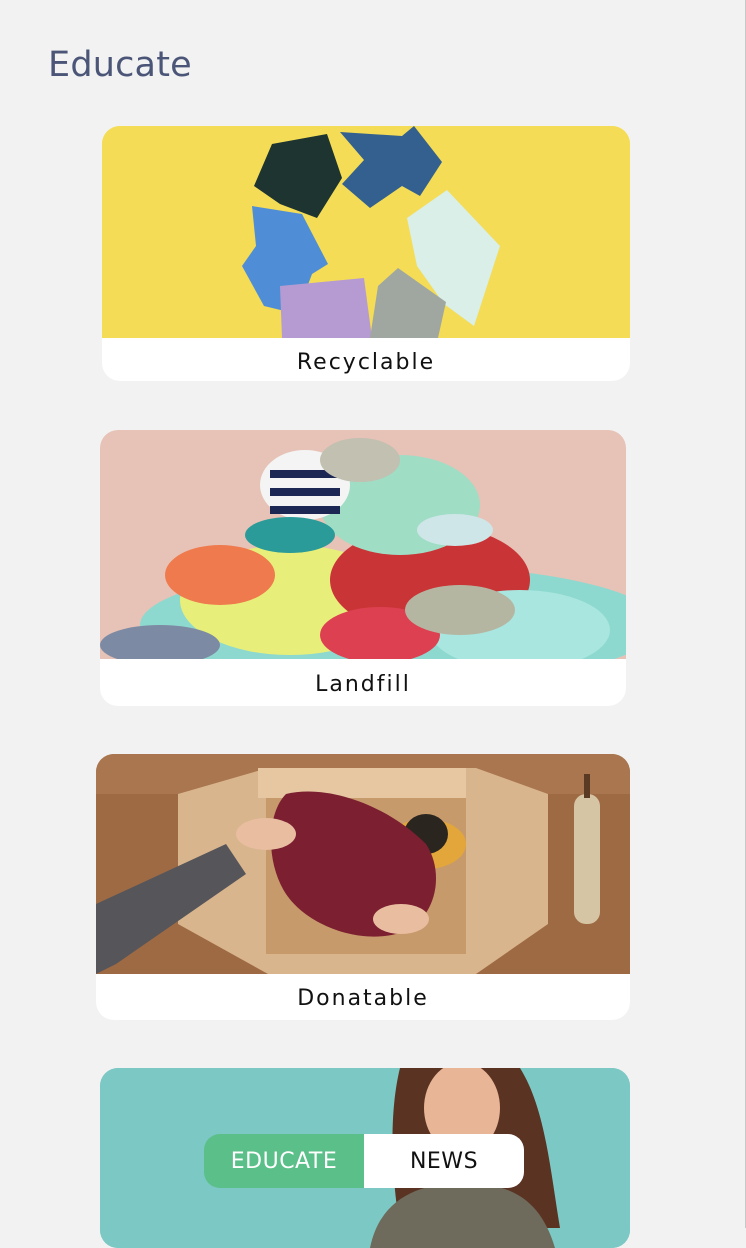 The image size is (746, 1248). What do you see at coordinates (366, 232) in the screenshot?
I see `recyclable-image` at bounding box center [366, 232].